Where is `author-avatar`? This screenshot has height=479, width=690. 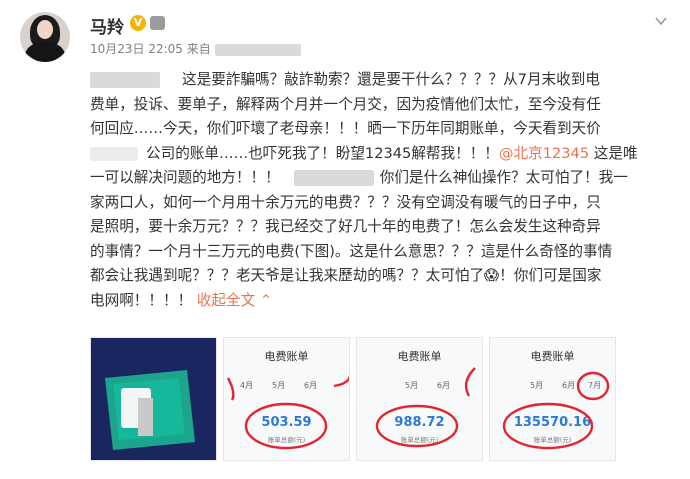
author-avatar is located at coordinates (45, 37).